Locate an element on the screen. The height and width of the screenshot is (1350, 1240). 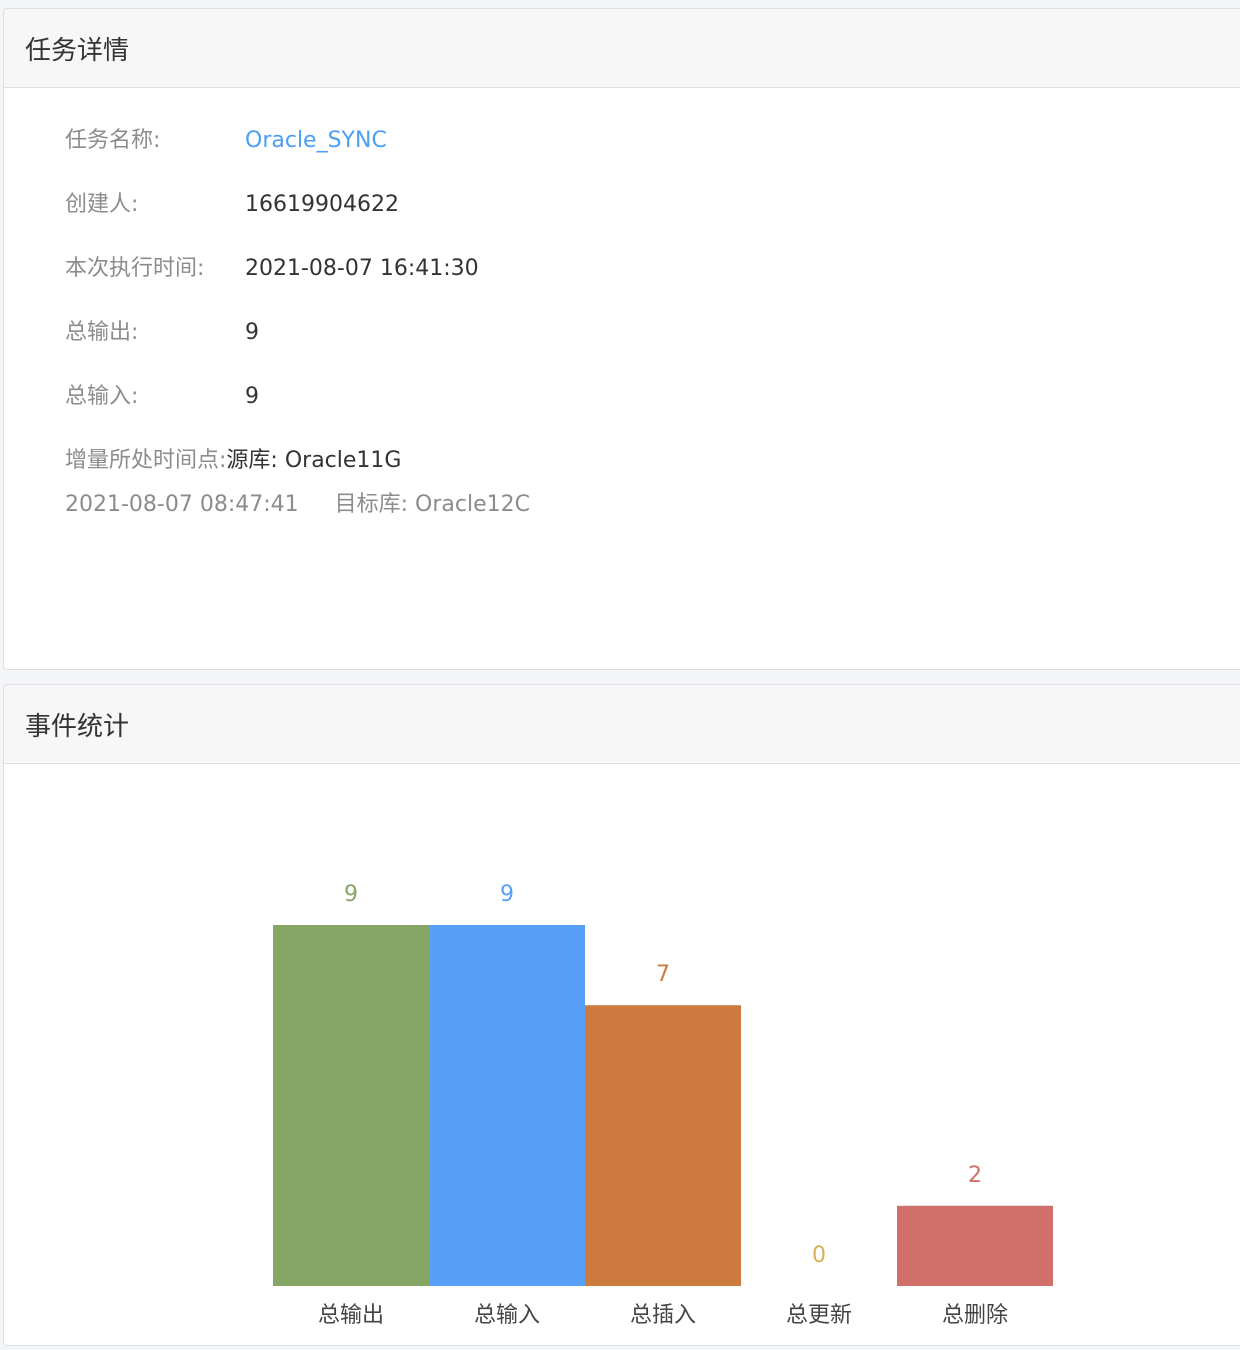
source-db-value: 源库: Oracle11G is located at coordinates (314, 460).